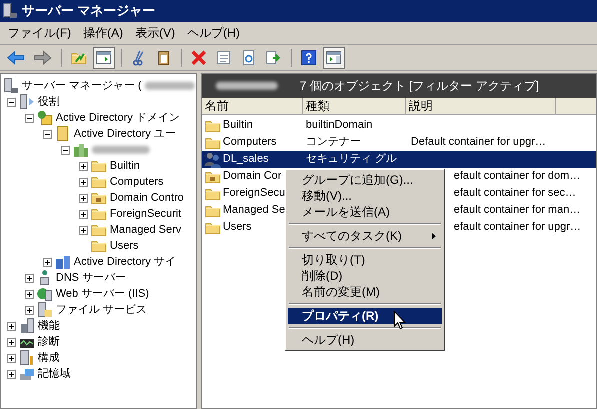 The height and width of the screenshot is (409, 597). What do you see at coordinates (365, 292) in the screenshot?
I see `menu-item: 名前の変更(M)` at bounding box center [365, 292].